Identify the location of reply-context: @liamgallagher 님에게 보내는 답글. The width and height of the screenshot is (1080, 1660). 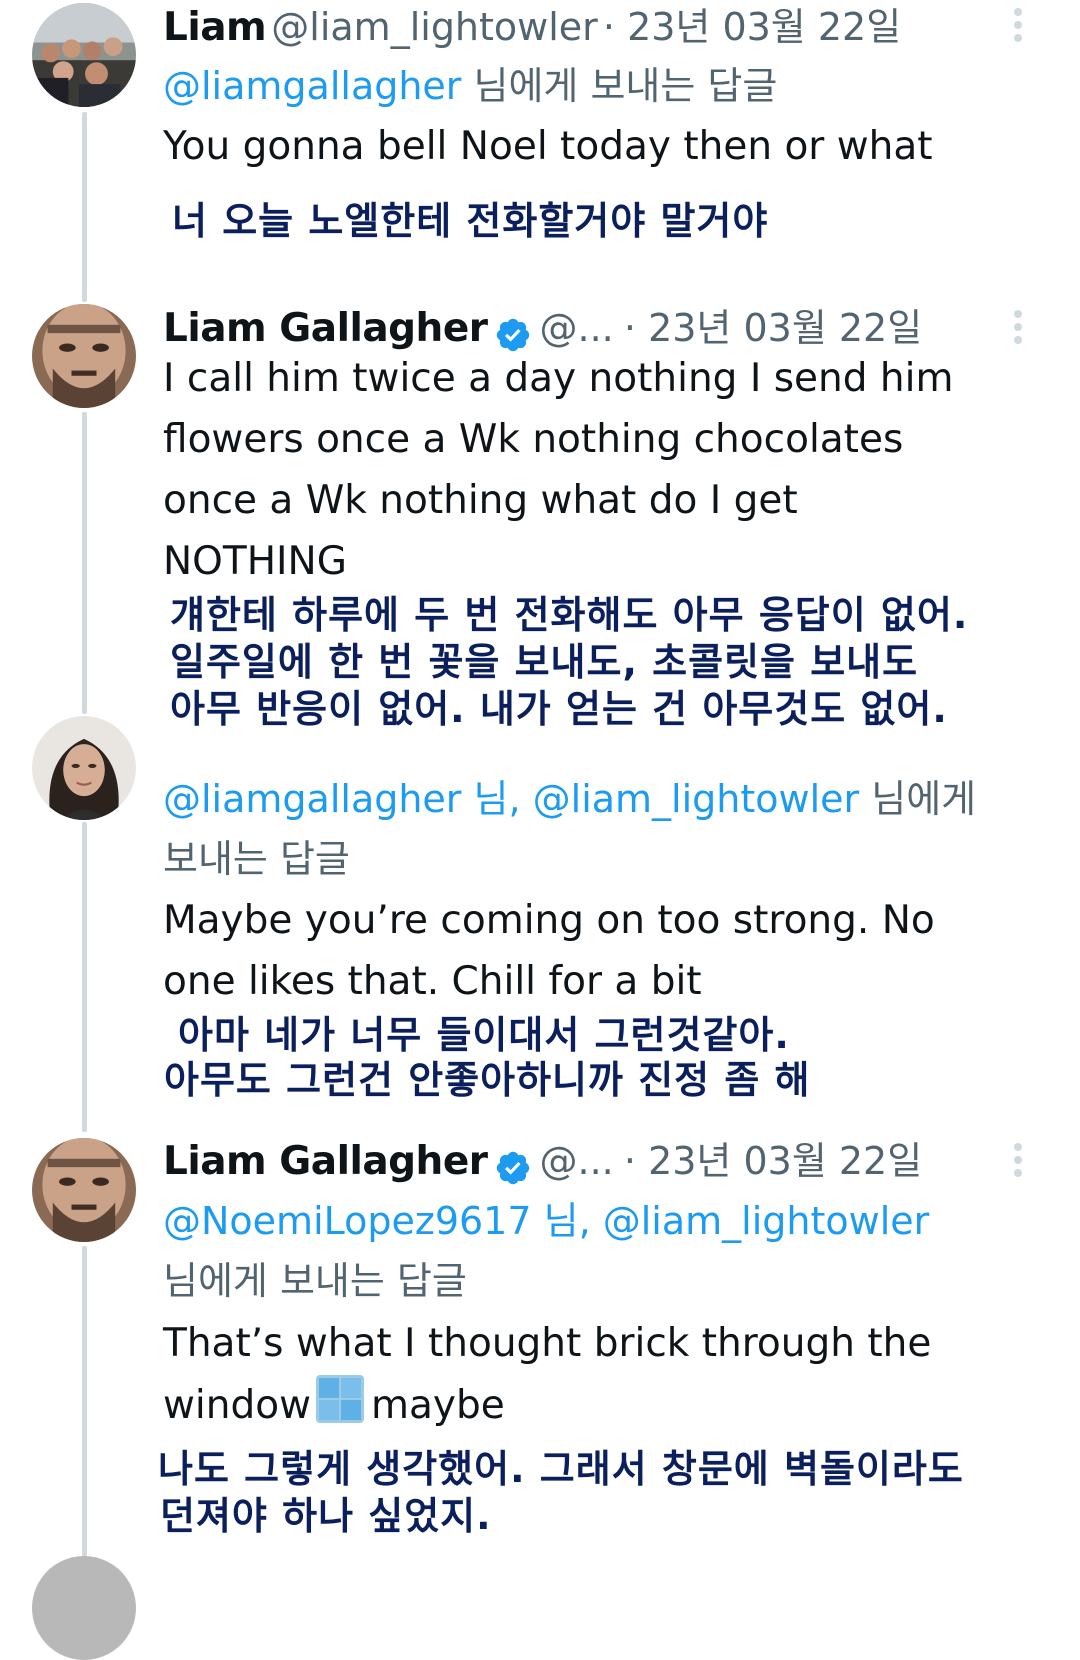
(470, 82).